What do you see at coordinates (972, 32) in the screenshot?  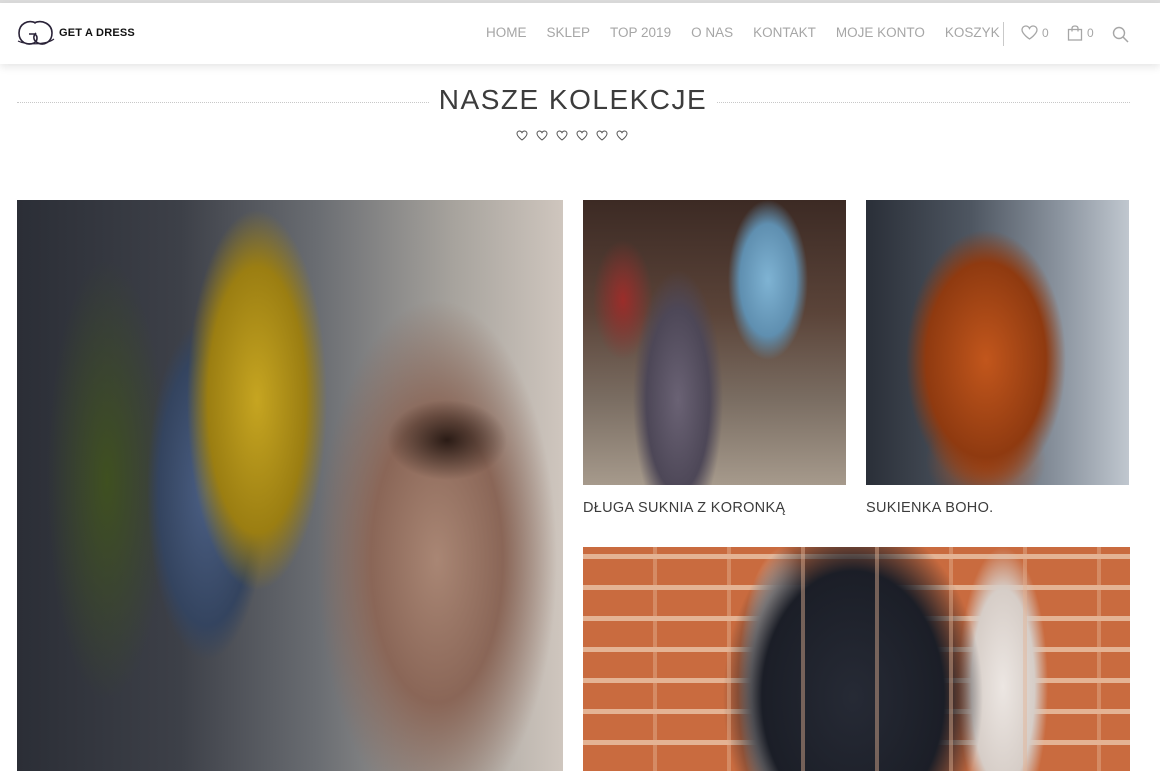 I see `nav-item-koszyk: KOSZYK` at bounding box center [972, 32].